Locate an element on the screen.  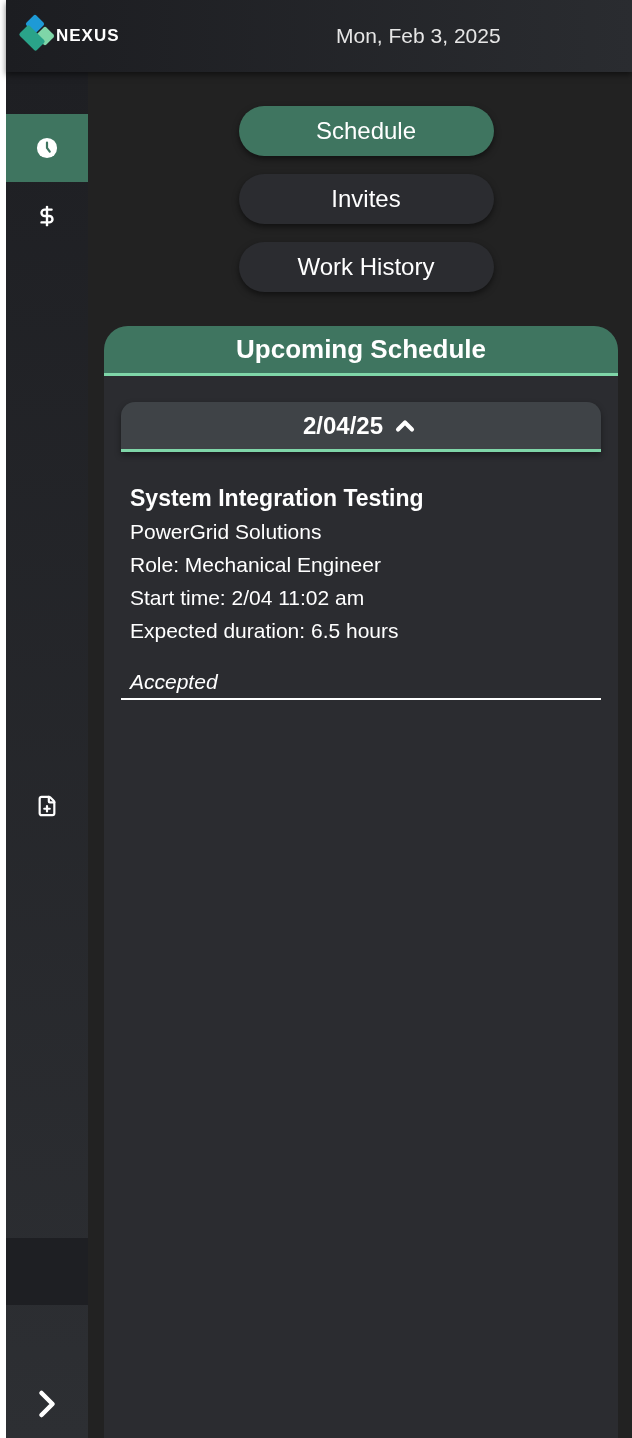
panel-title: Upcoming Schedule is located at coordinates (361, 351).